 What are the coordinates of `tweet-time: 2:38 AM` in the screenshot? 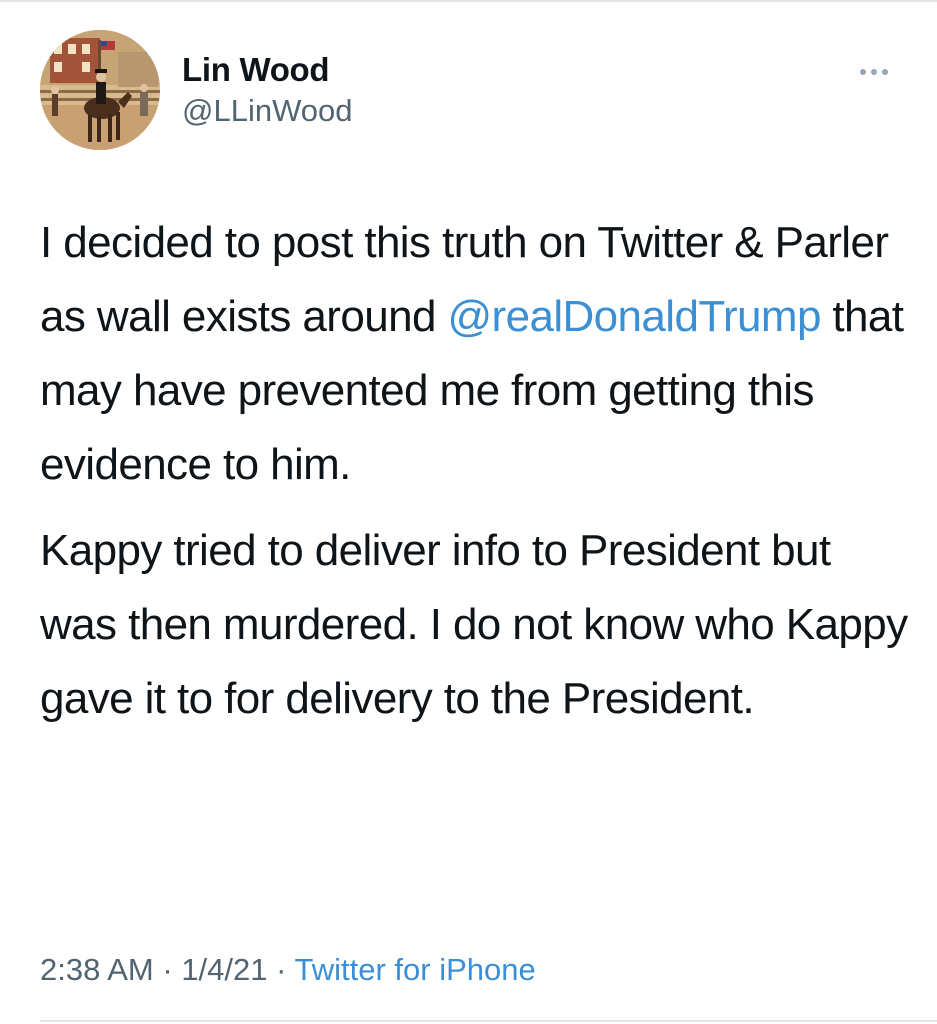 It's located at (97, 969).